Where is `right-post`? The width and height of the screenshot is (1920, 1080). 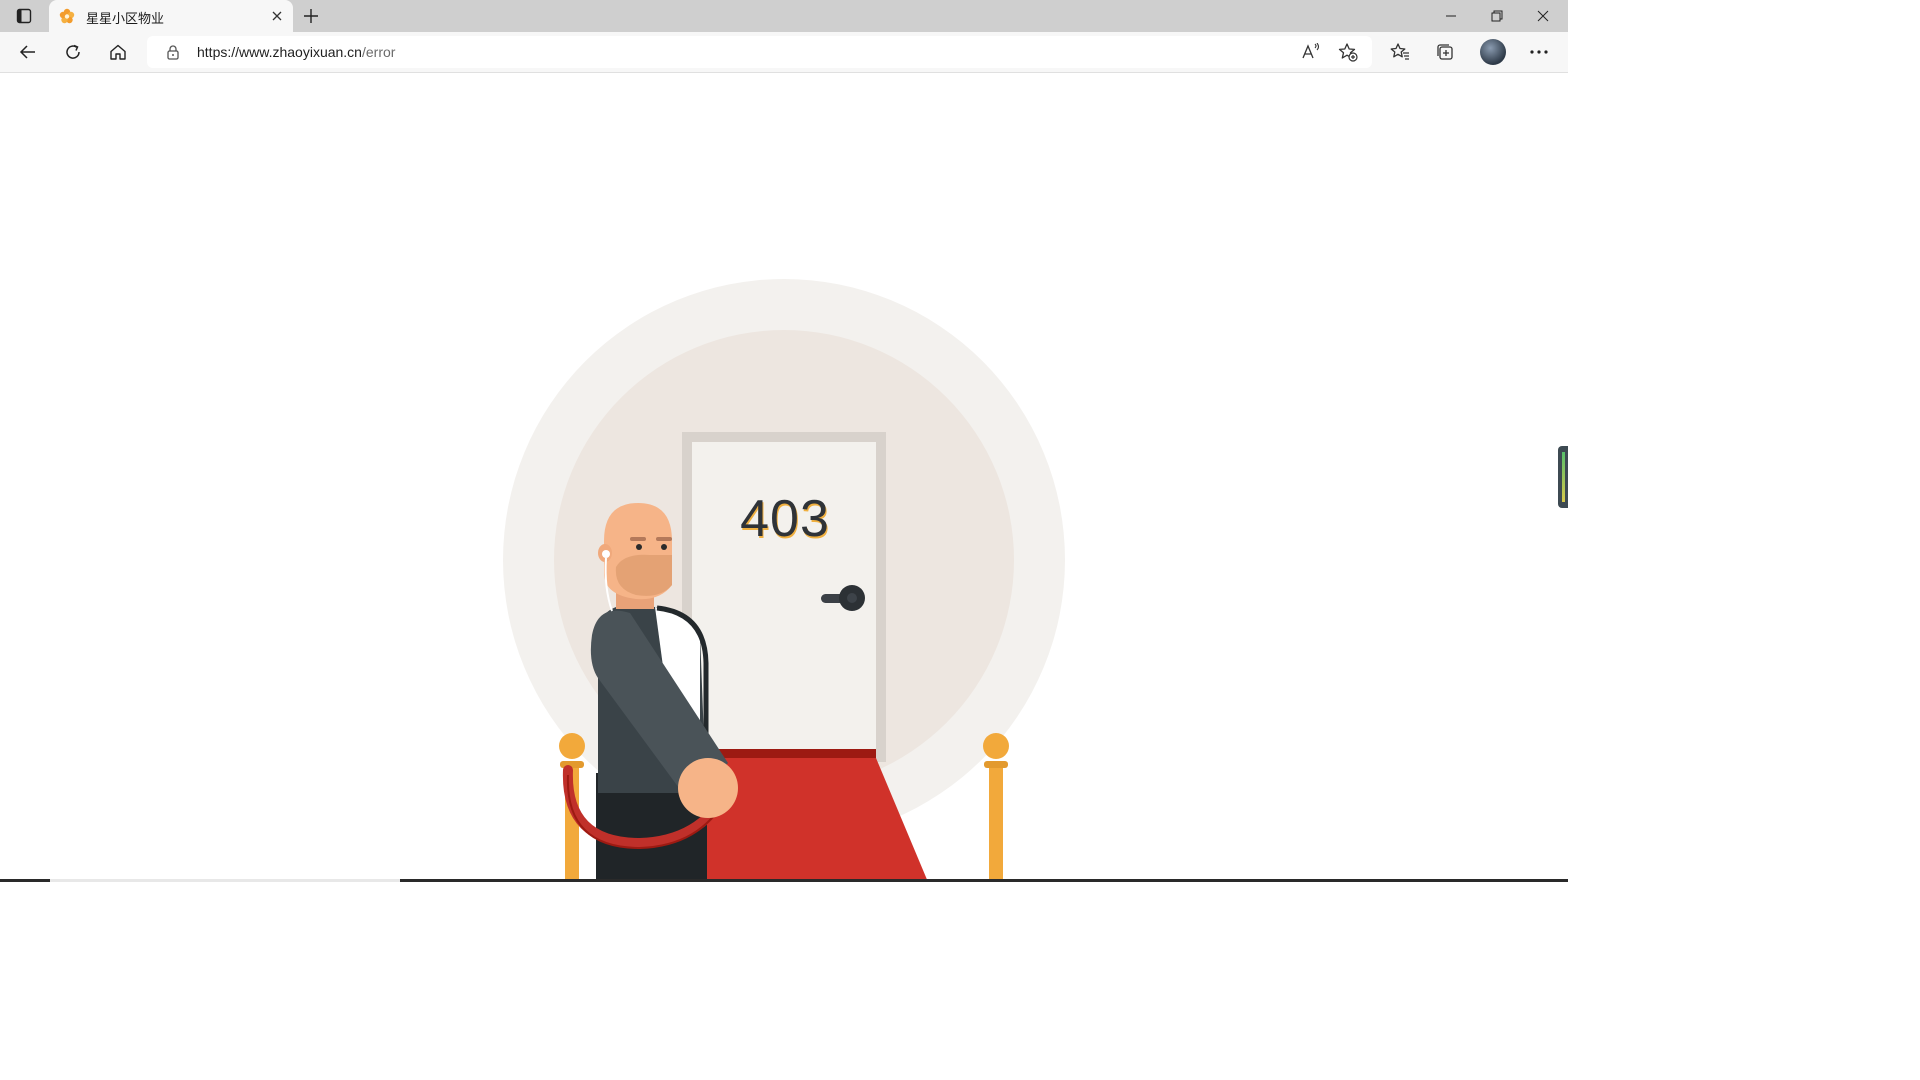 right-post is located at coordinates (996, 822).